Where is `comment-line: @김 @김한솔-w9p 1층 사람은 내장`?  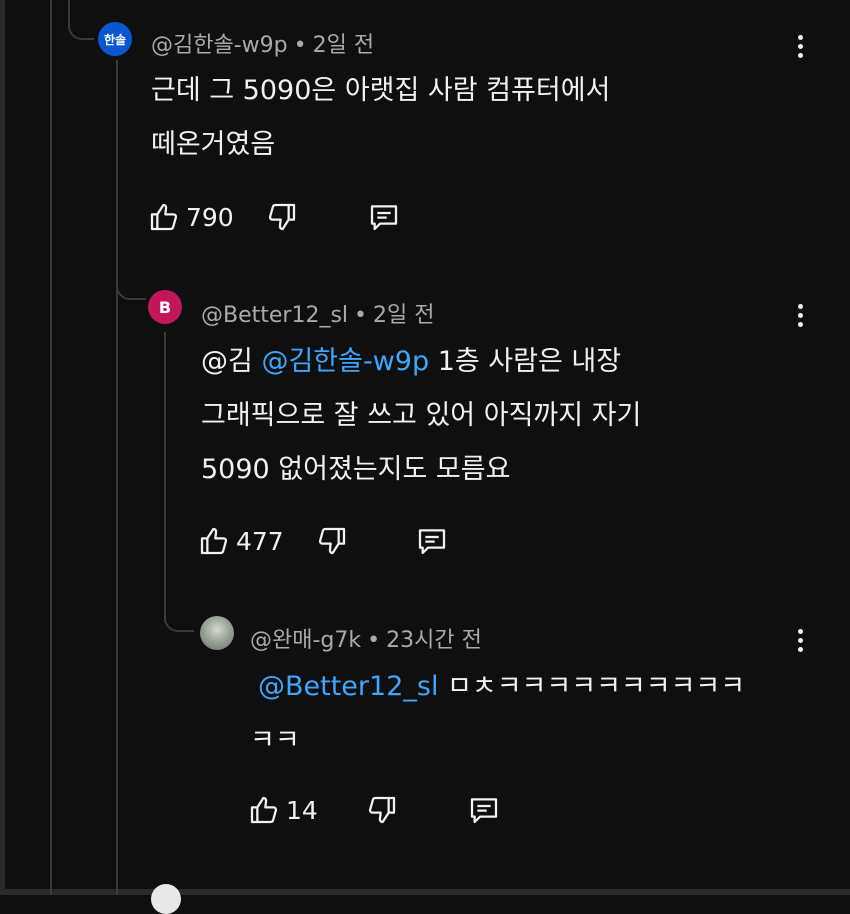
comment-line: @김 @김한솔-w9p 1층 사람은 내장 is located at coordinates (421, 362).